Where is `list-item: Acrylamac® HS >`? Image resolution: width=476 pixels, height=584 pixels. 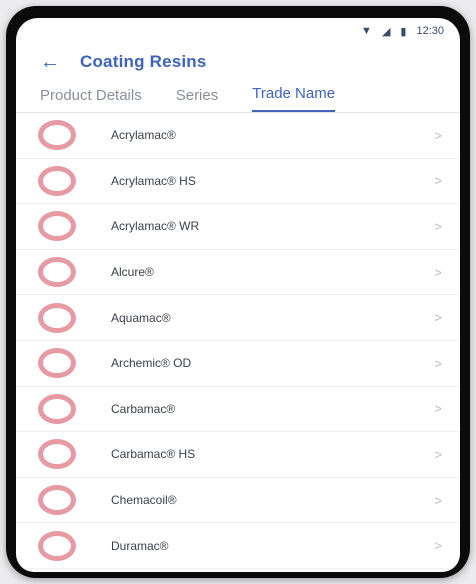
list-item: Acrylamac® HS > is located at coordinates (238, 182).